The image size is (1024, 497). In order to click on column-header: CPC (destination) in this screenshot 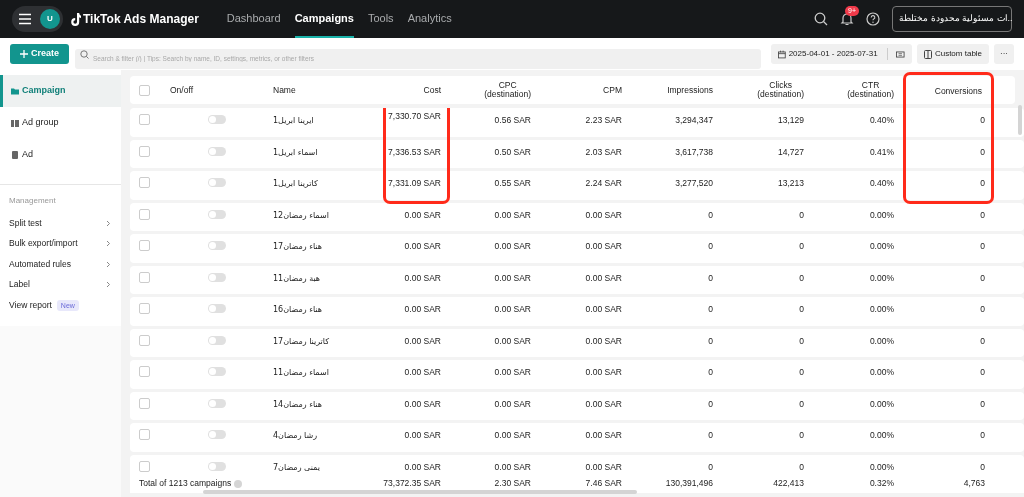, I will do `click(495, 90)`.